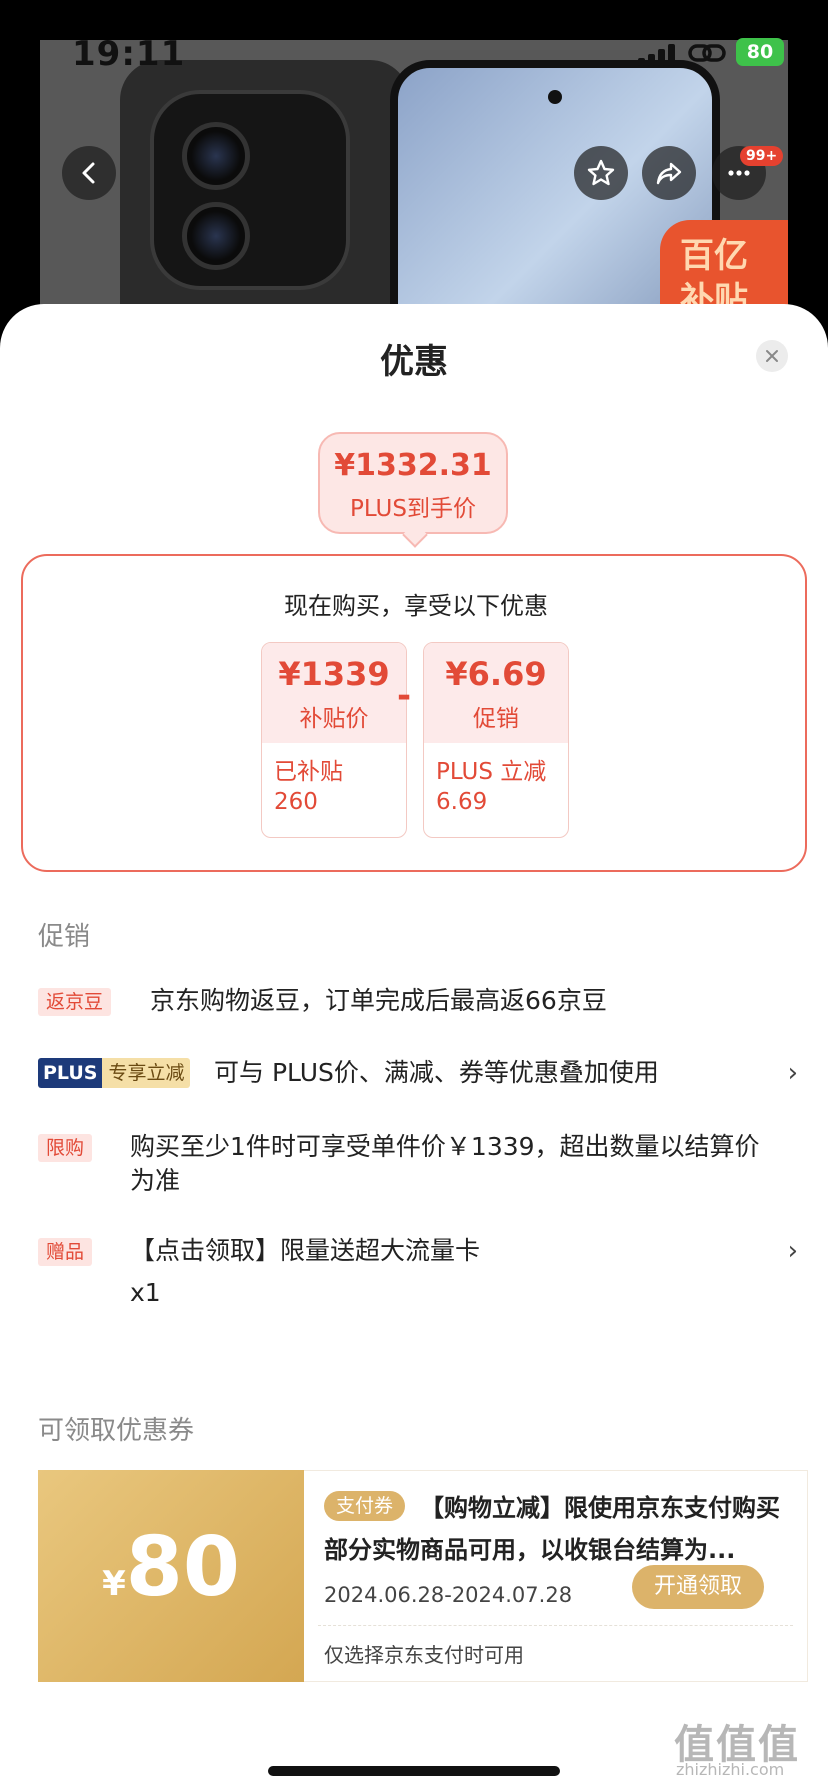 The image size is (828, 1792). Describe the element at coordinates (416, 606) in the screenshot. I see `calc-heading: 现在购买，享受以下优惠` at that location.